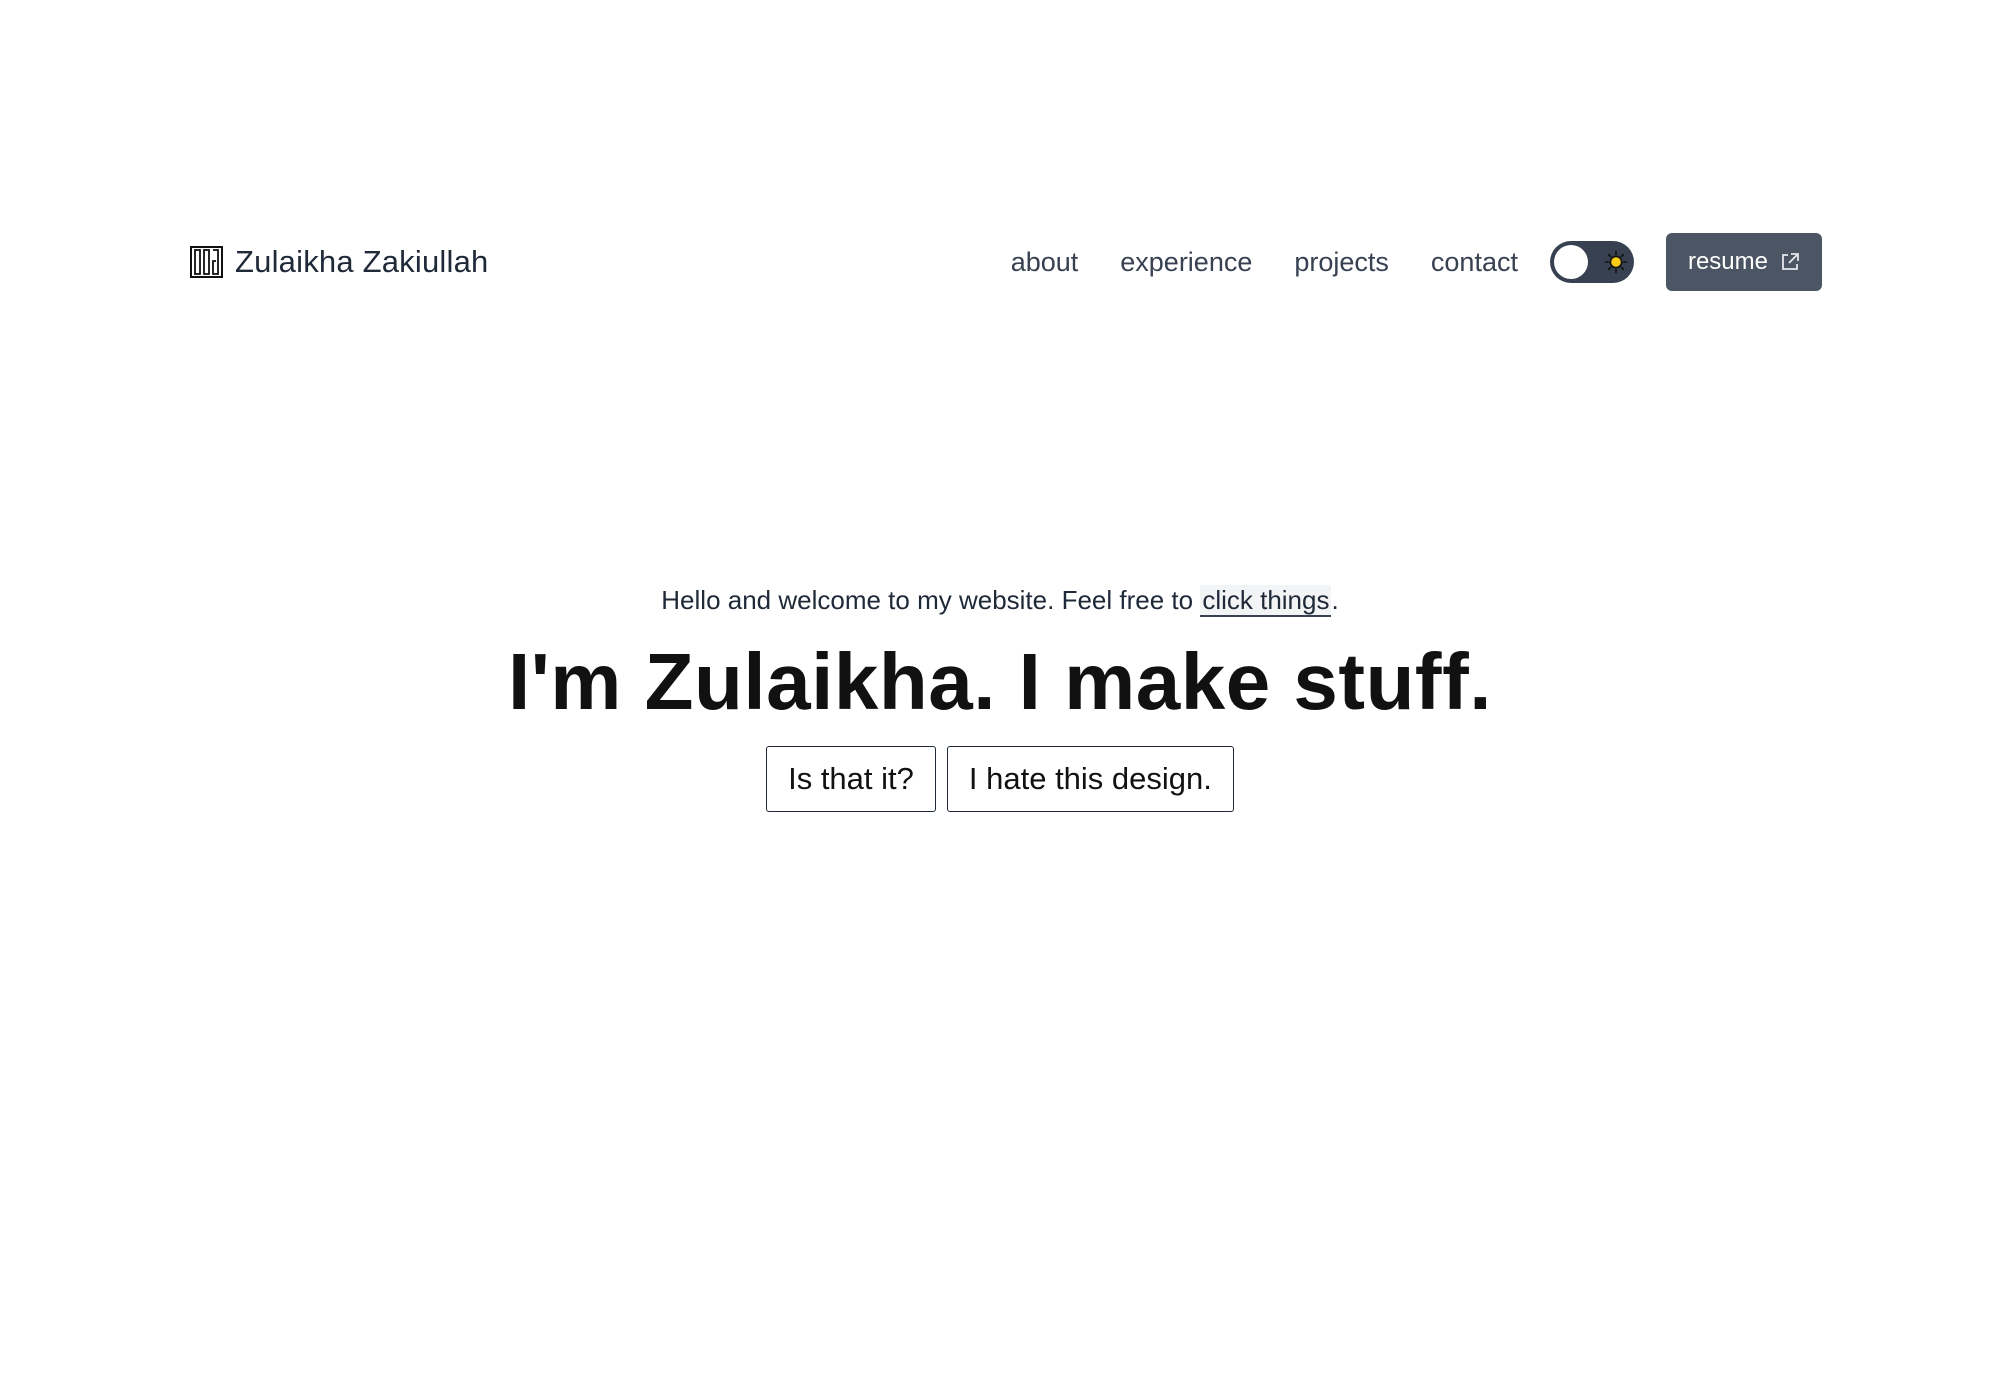 Image resolution: width=2000 pixels, height=1375 pixels. What do you see at coordinates (1186, 262) in the screenshot?
I see `nav-link-experience: experience` at bounding box center [1186, 262].